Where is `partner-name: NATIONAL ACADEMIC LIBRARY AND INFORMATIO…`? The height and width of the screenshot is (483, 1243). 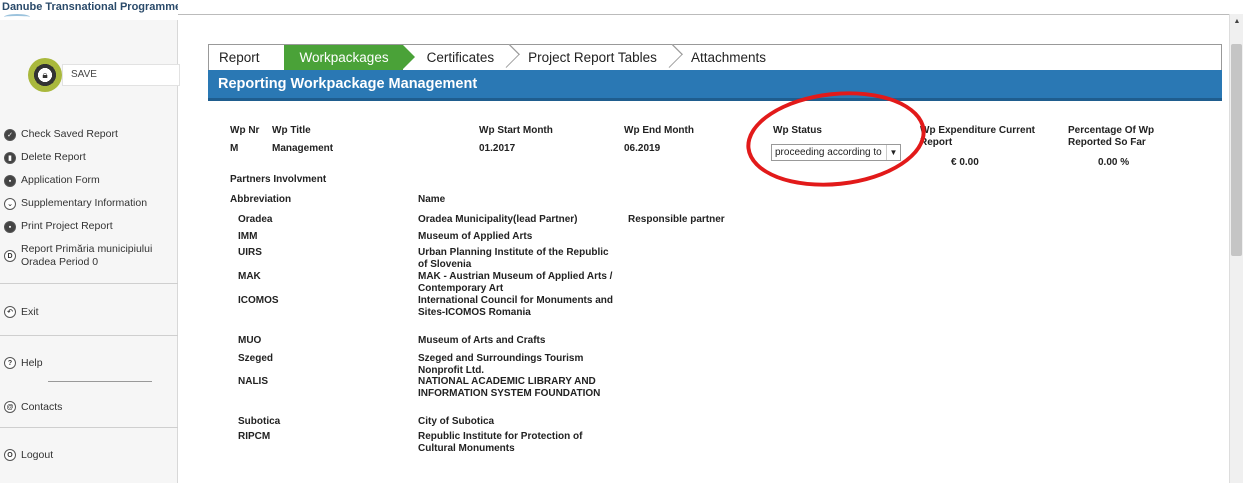
partner-name: NATIONAL ACADEMIC LIBRARY AND INFORMATIO… is located at coordinates (509, 387).